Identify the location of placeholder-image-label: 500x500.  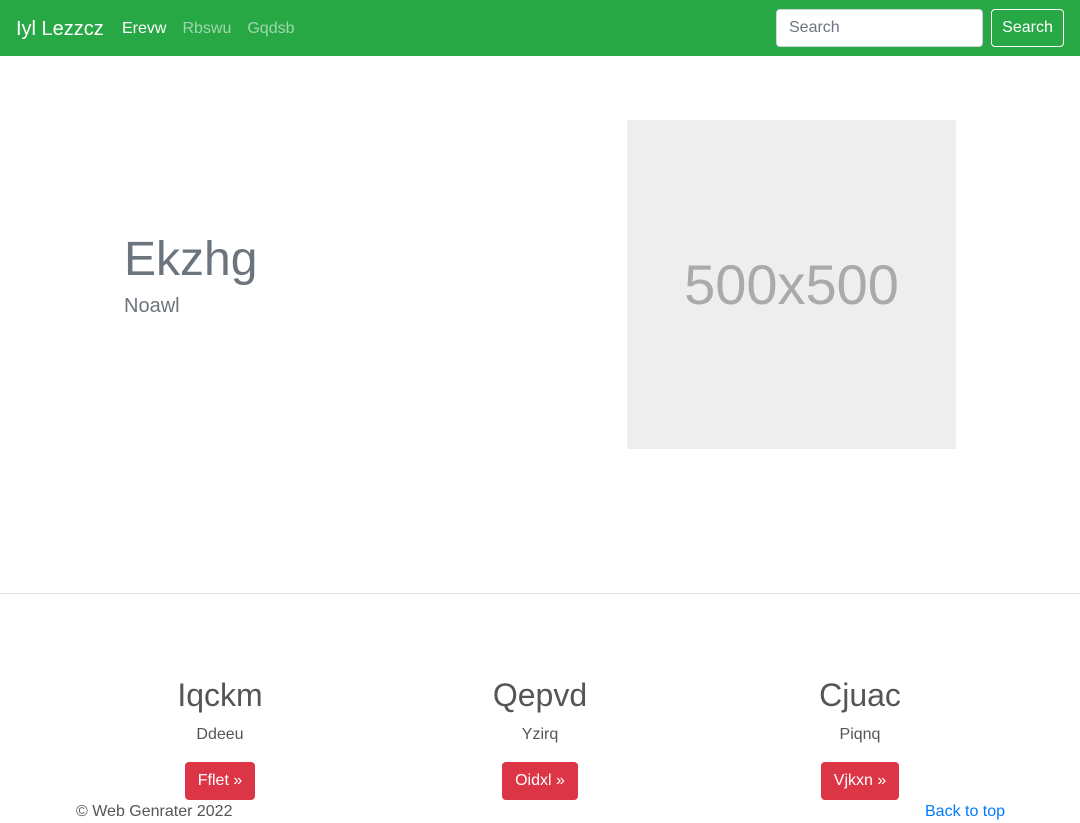
(791, 284).